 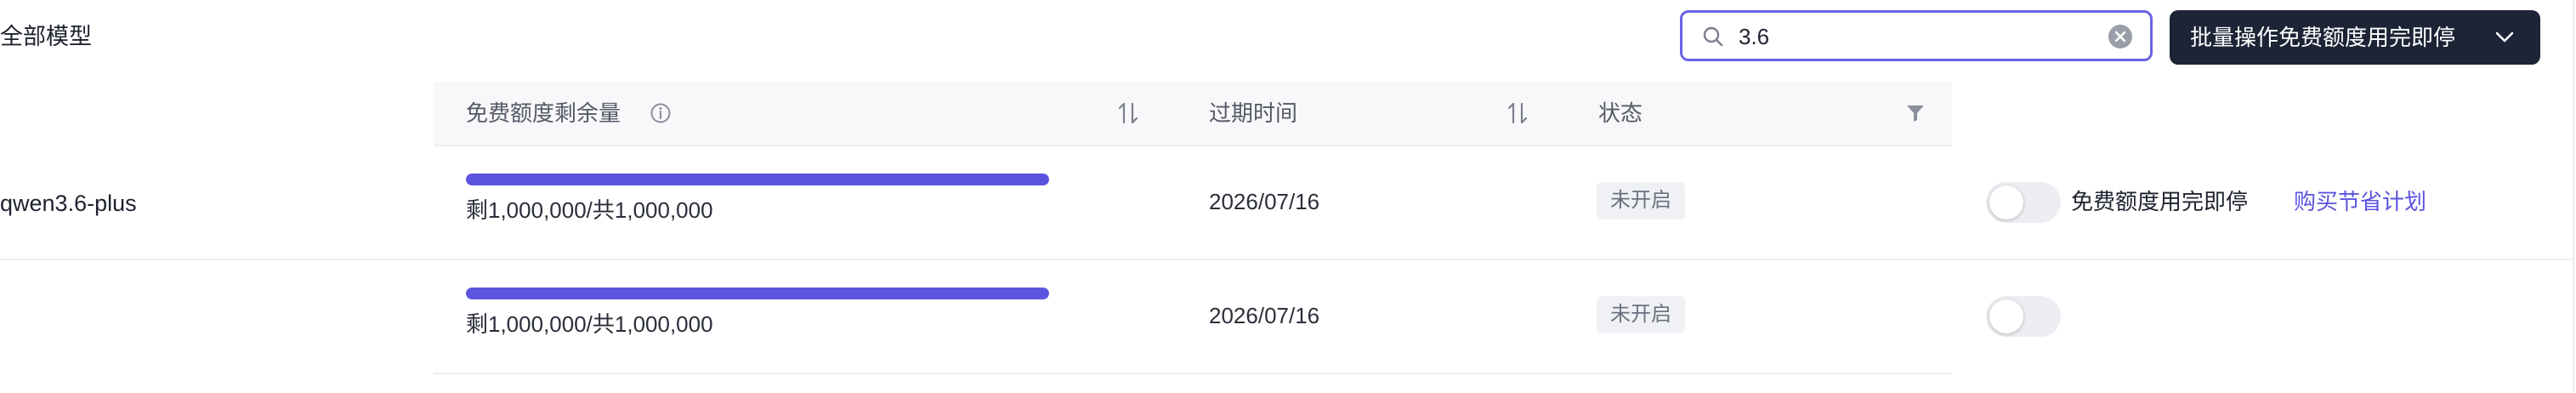 I want to click on section-title: 全部模型, so click(x=46, y=36).